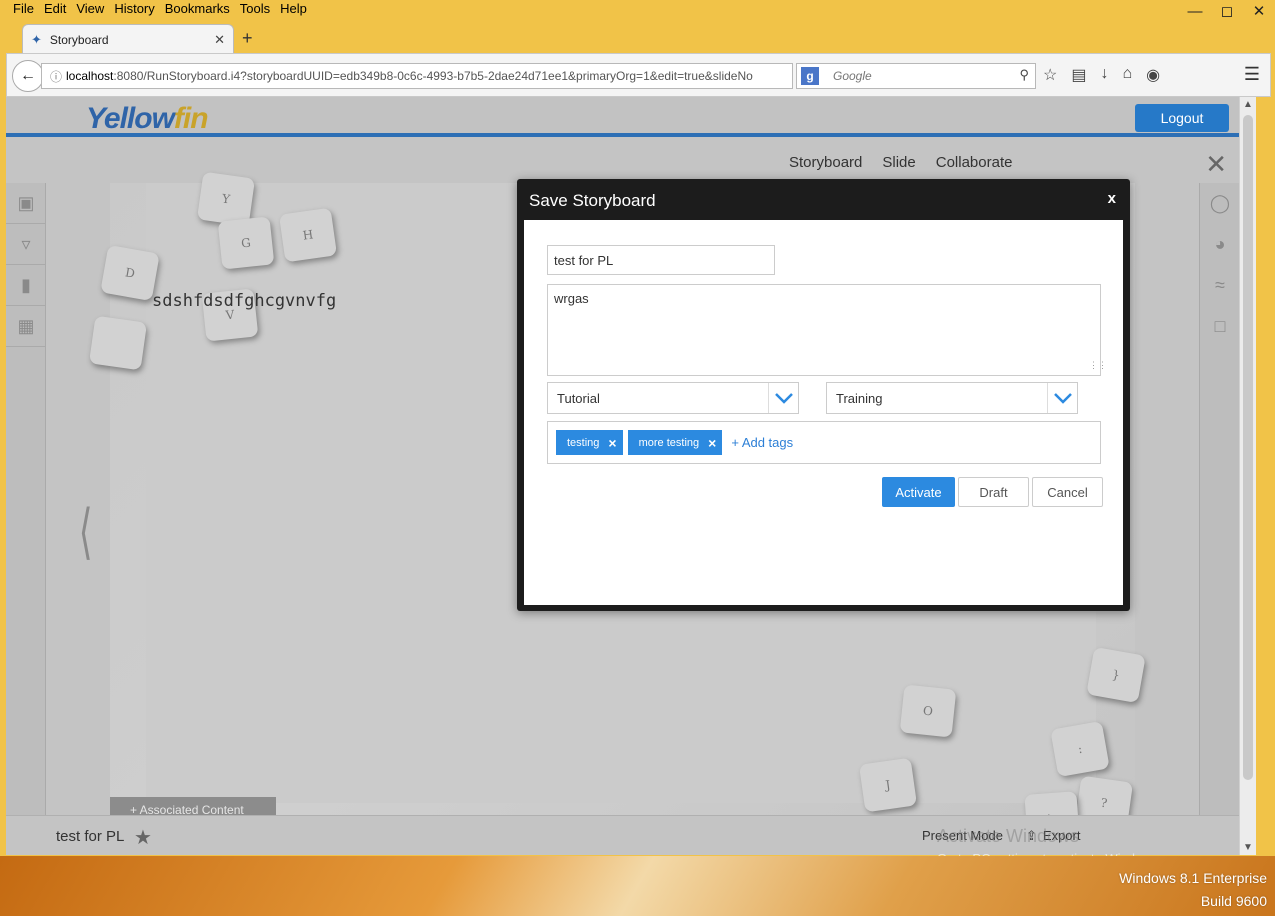 This screenshot has width=1275, height=916. I want to click on scroll-up-icon: ▲, so click(1248, 104).